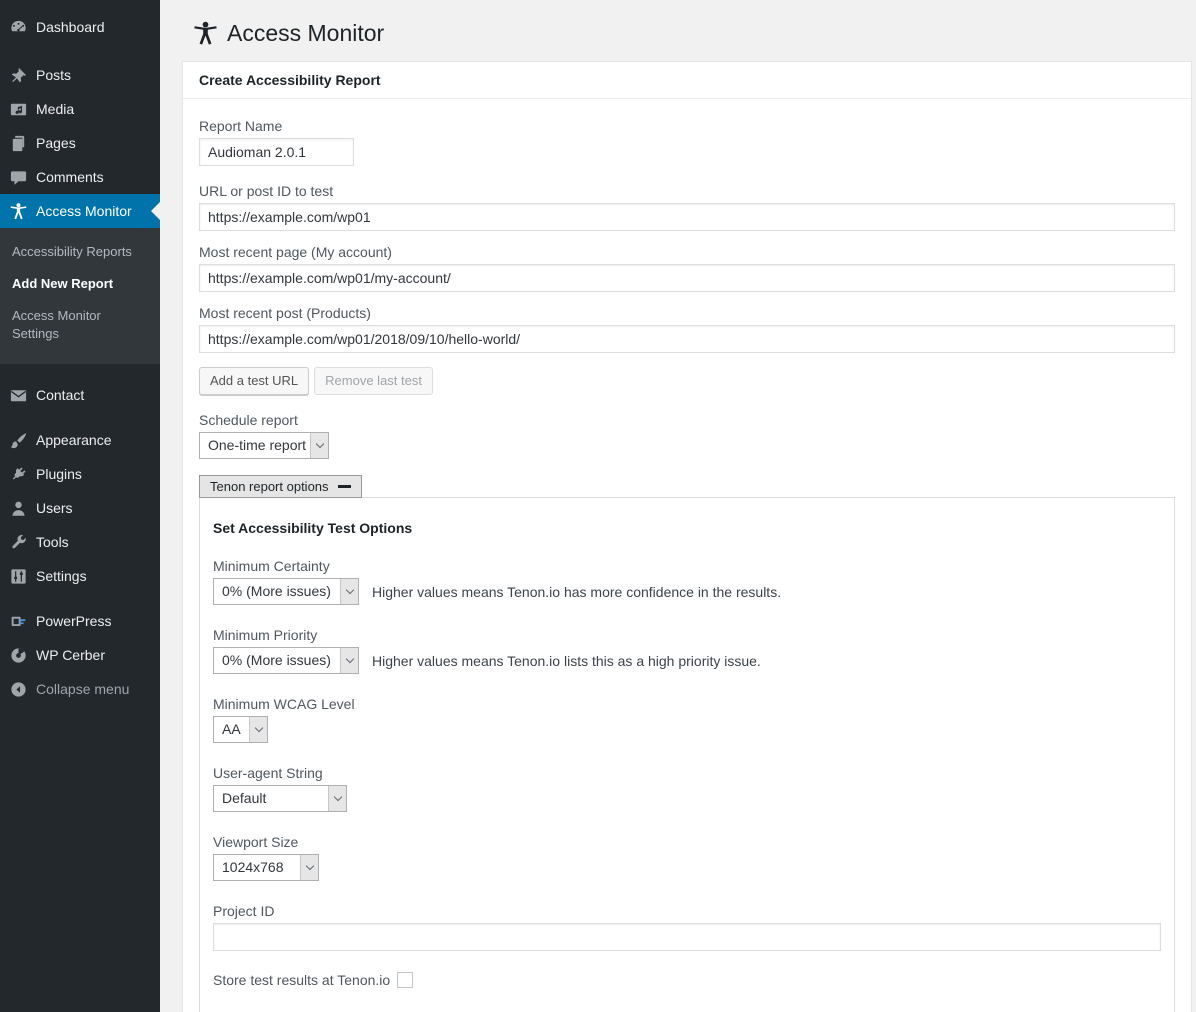 The height and width of the screenshot is (1012, 1196). I want to click on user-icon, so click(18, 508).